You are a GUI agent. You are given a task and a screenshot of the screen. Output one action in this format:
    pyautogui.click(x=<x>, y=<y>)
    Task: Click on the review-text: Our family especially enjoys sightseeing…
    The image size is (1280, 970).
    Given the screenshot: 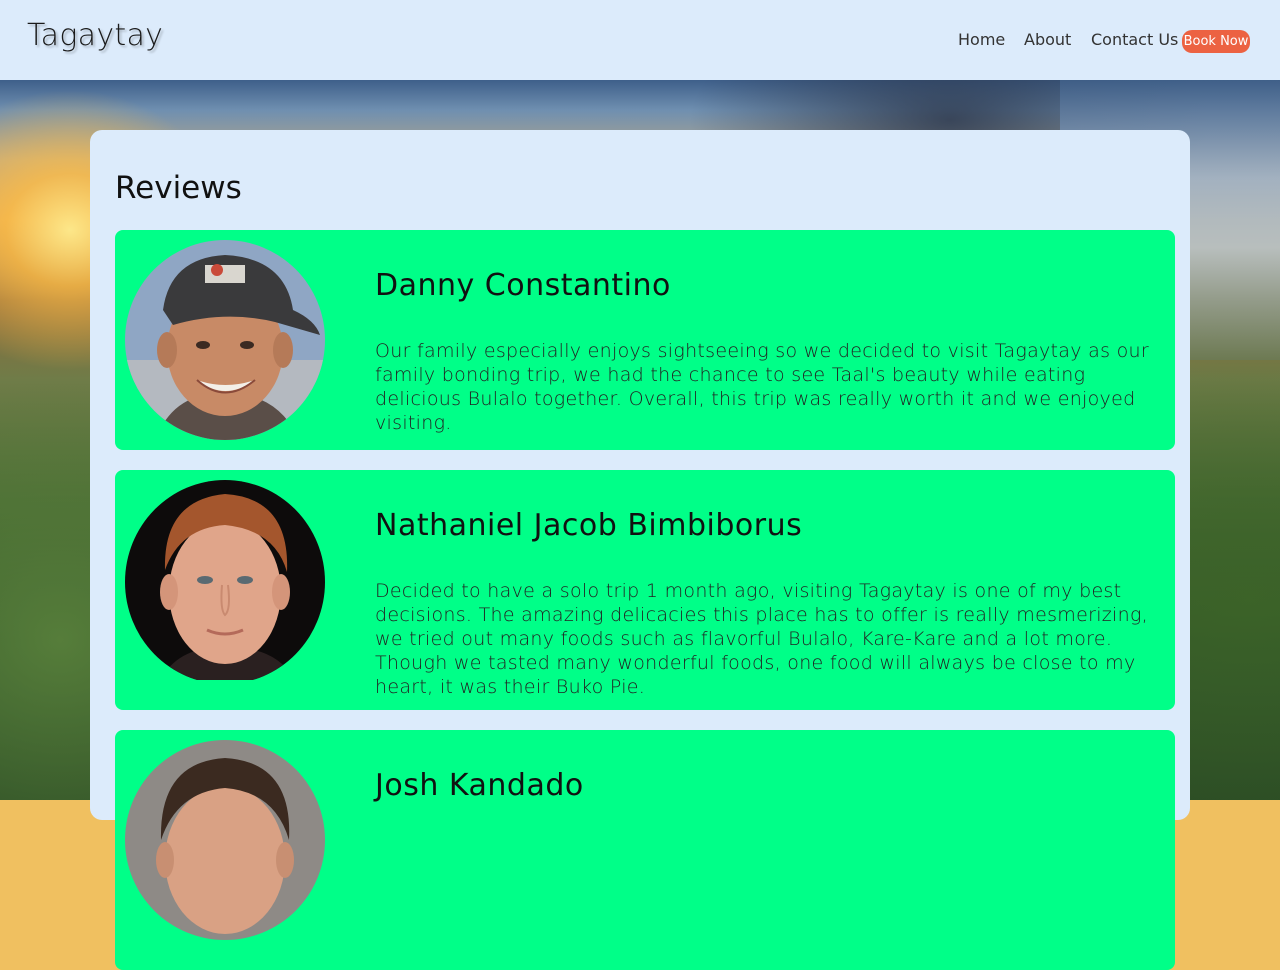 What is the action you would take?
    pyautogui.click(x=762, y=387)
    